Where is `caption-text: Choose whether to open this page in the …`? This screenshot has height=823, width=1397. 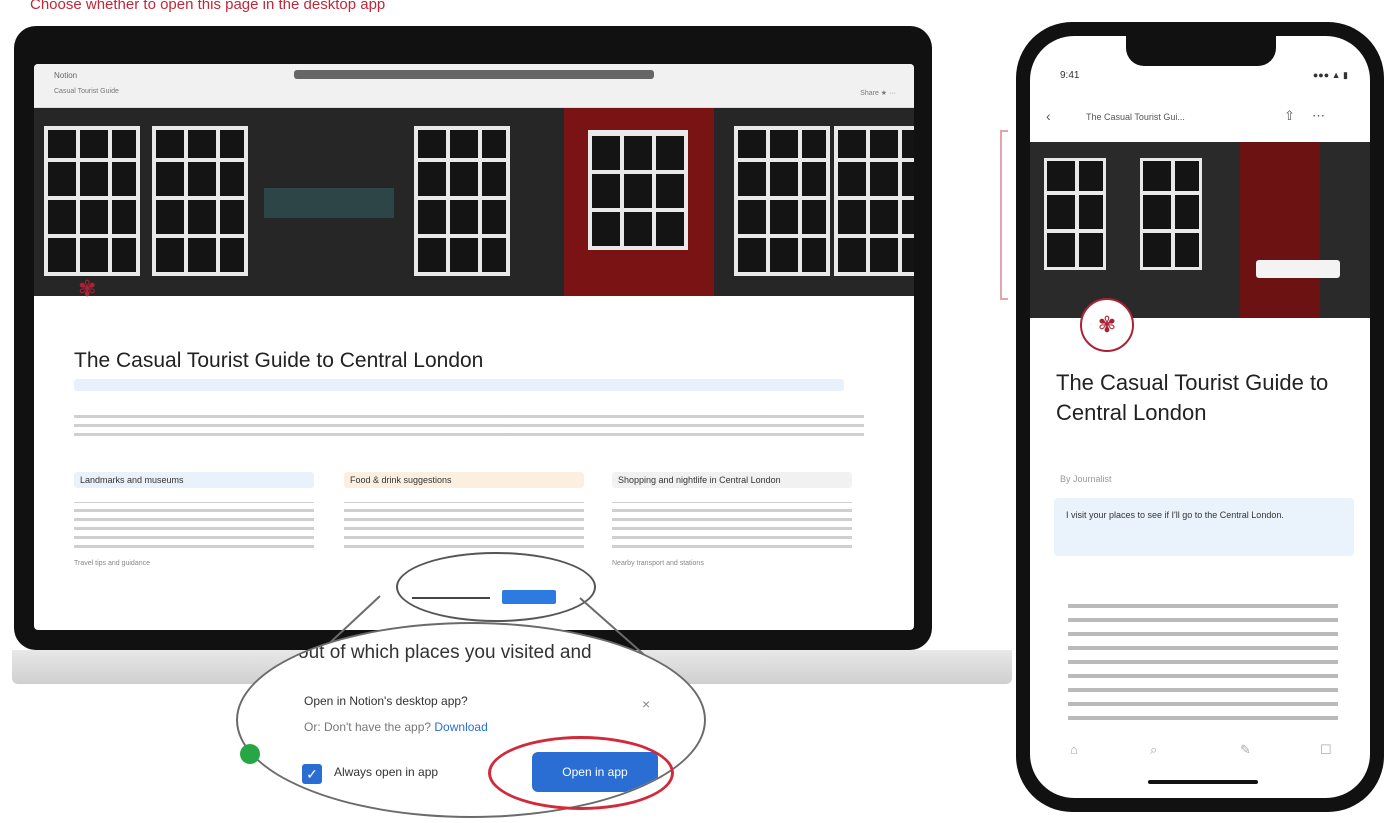
caption-text: Choose whether to open this page in the … is located at coordinates (208, 6).